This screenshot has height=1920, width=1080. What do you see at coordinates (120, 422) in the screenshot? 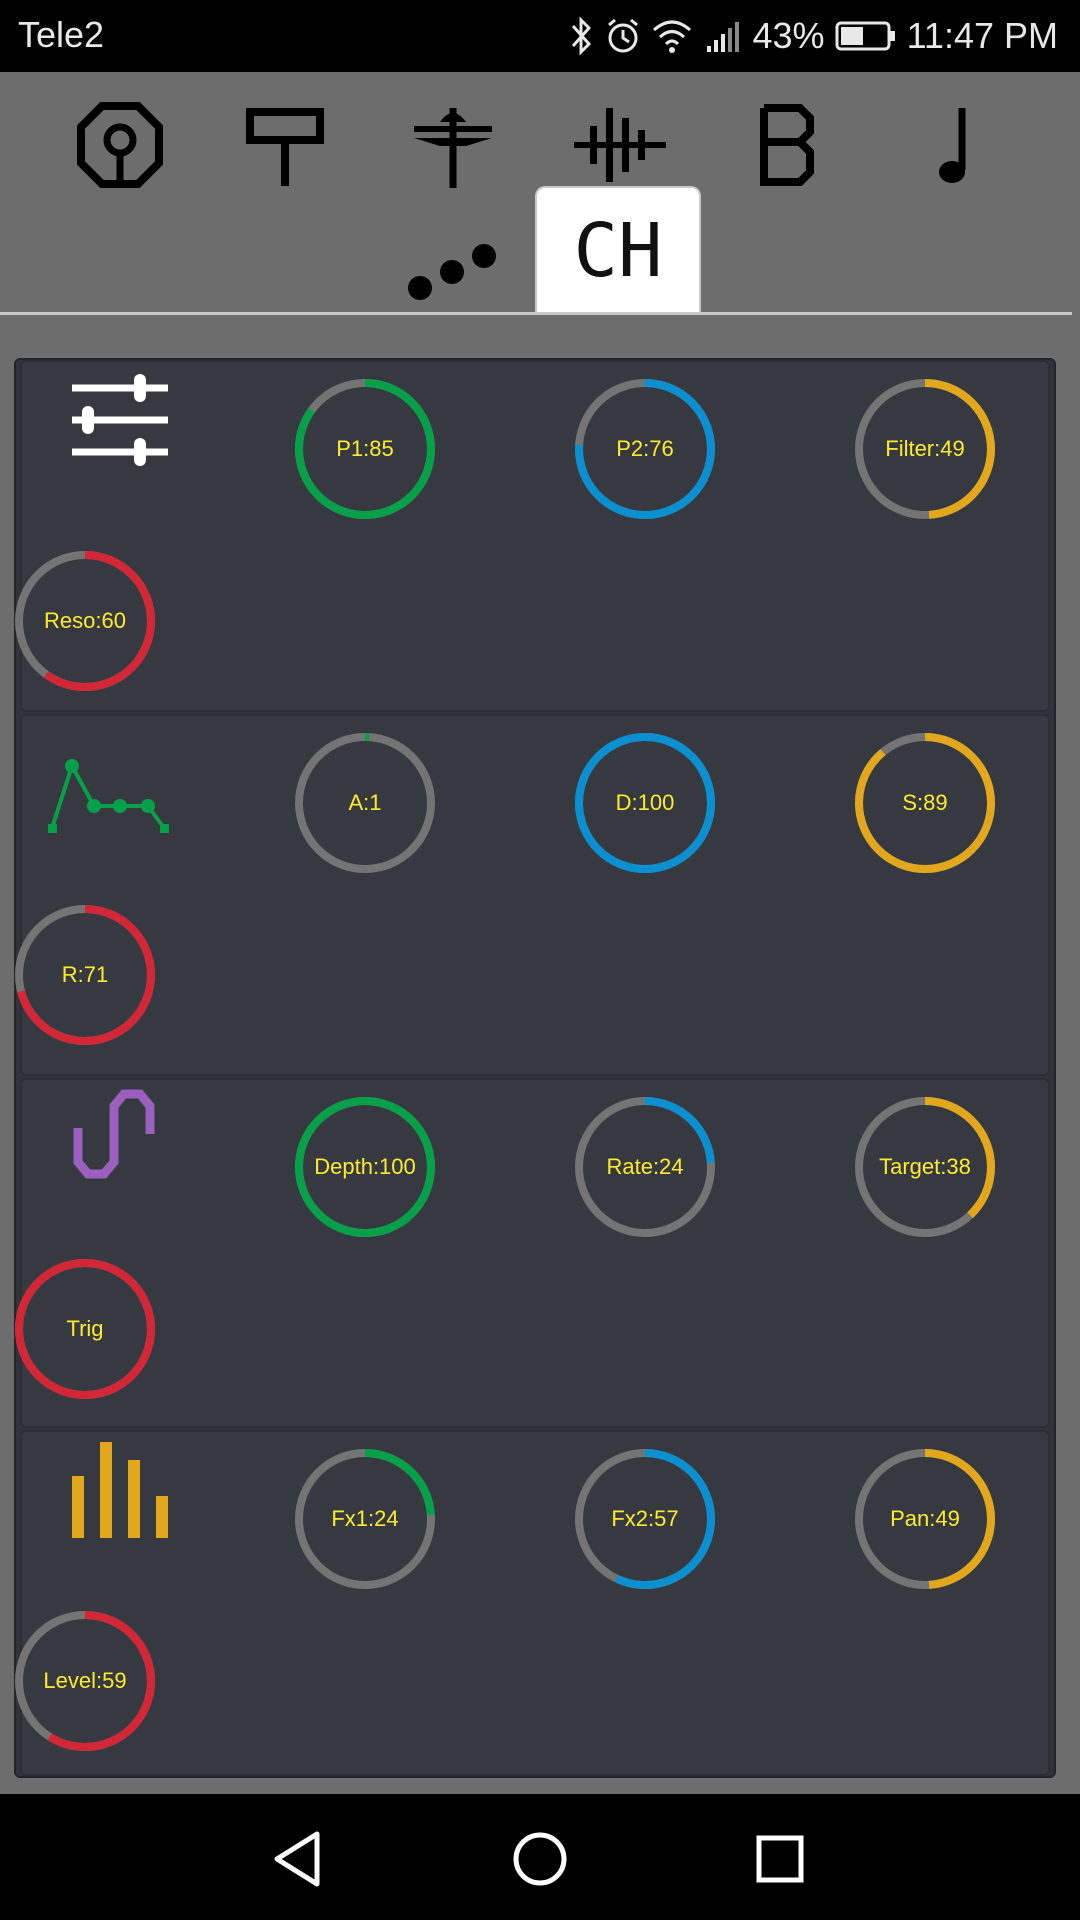
I see `sliders-icon` at bounding box center [120, 422].